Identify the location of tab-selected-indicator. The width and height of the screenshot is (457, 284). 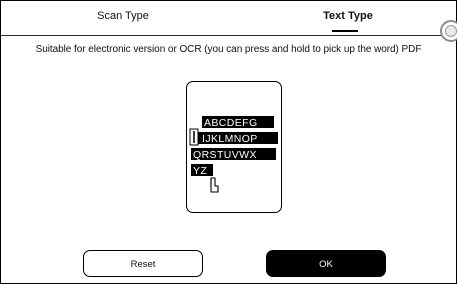
(345, 31).